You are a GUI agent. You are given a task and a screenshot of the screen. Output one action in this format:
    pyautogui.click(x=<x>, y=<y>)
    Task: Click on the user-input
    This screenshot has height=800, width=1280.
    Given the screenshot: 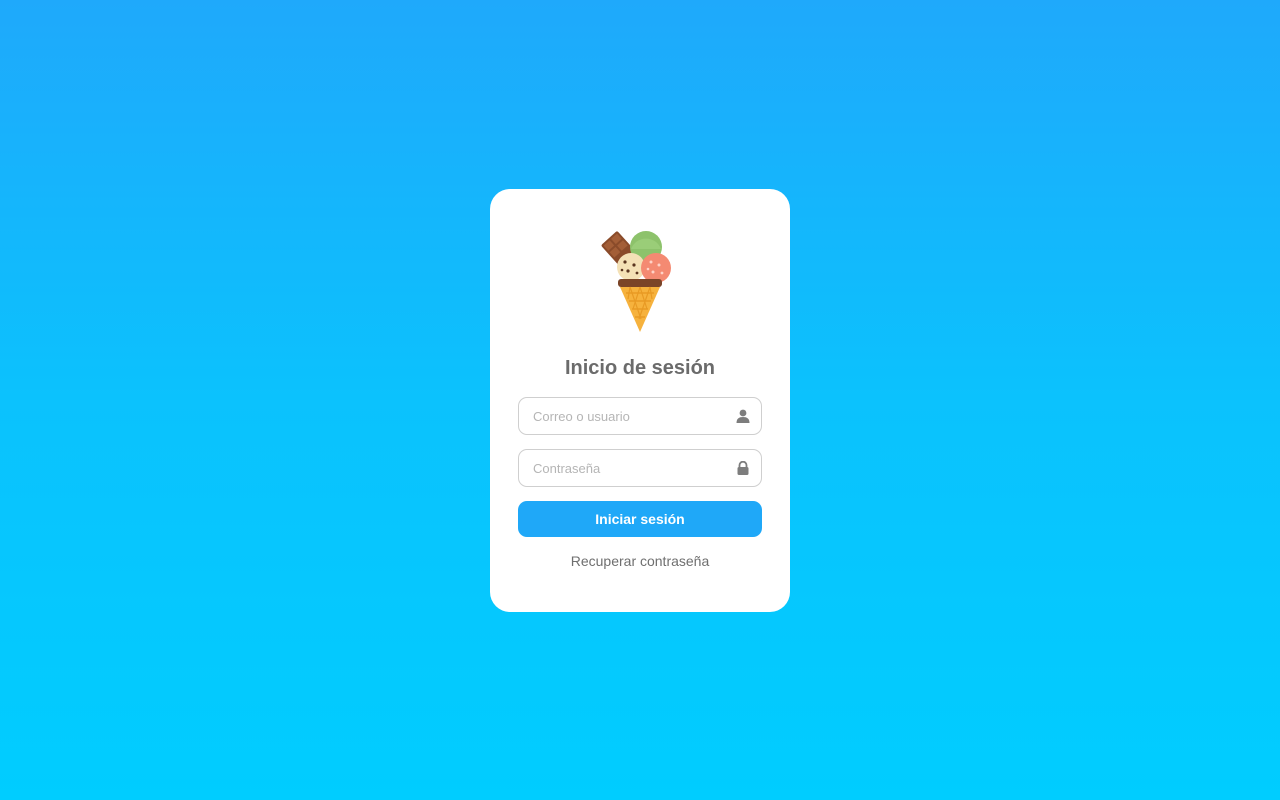 What is the action you would take?
    pyautogui.click(x=640, y=416)
    